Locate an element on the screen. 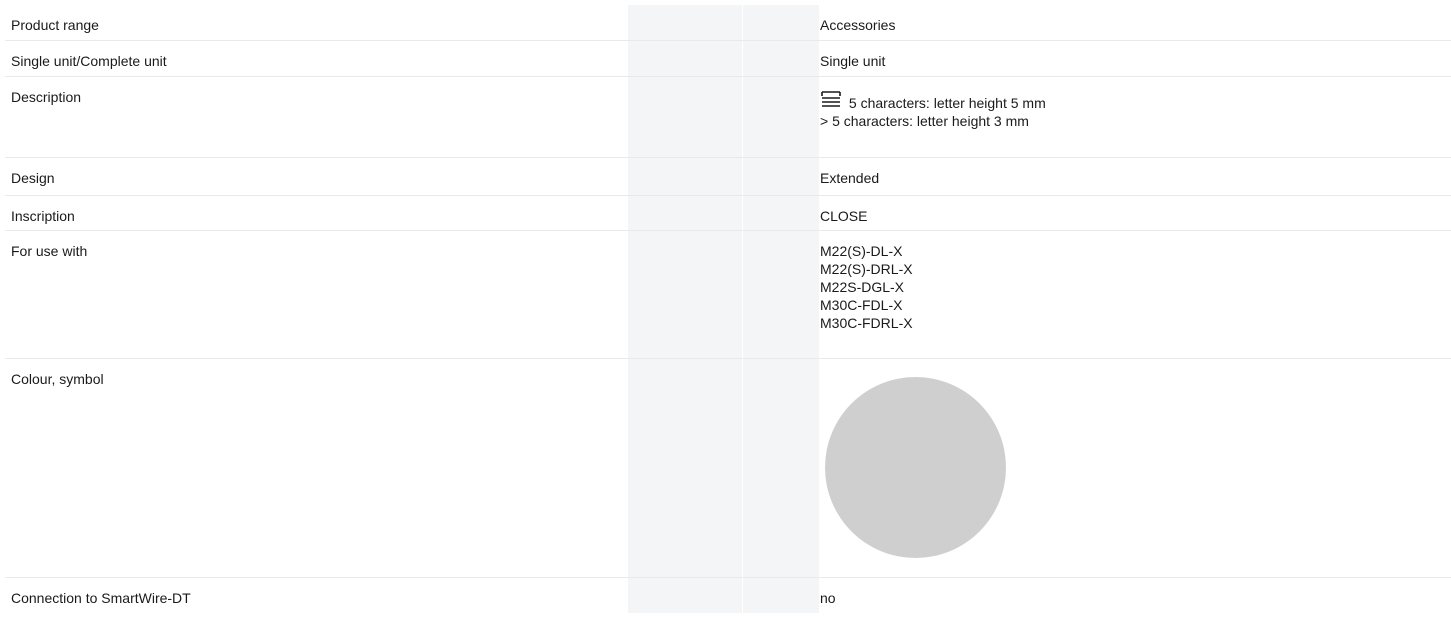 Image resolution: width=1451 pixels, height=618 pixels. compatible-device: M22S-DGL-X is located at coordinates (862, 287).